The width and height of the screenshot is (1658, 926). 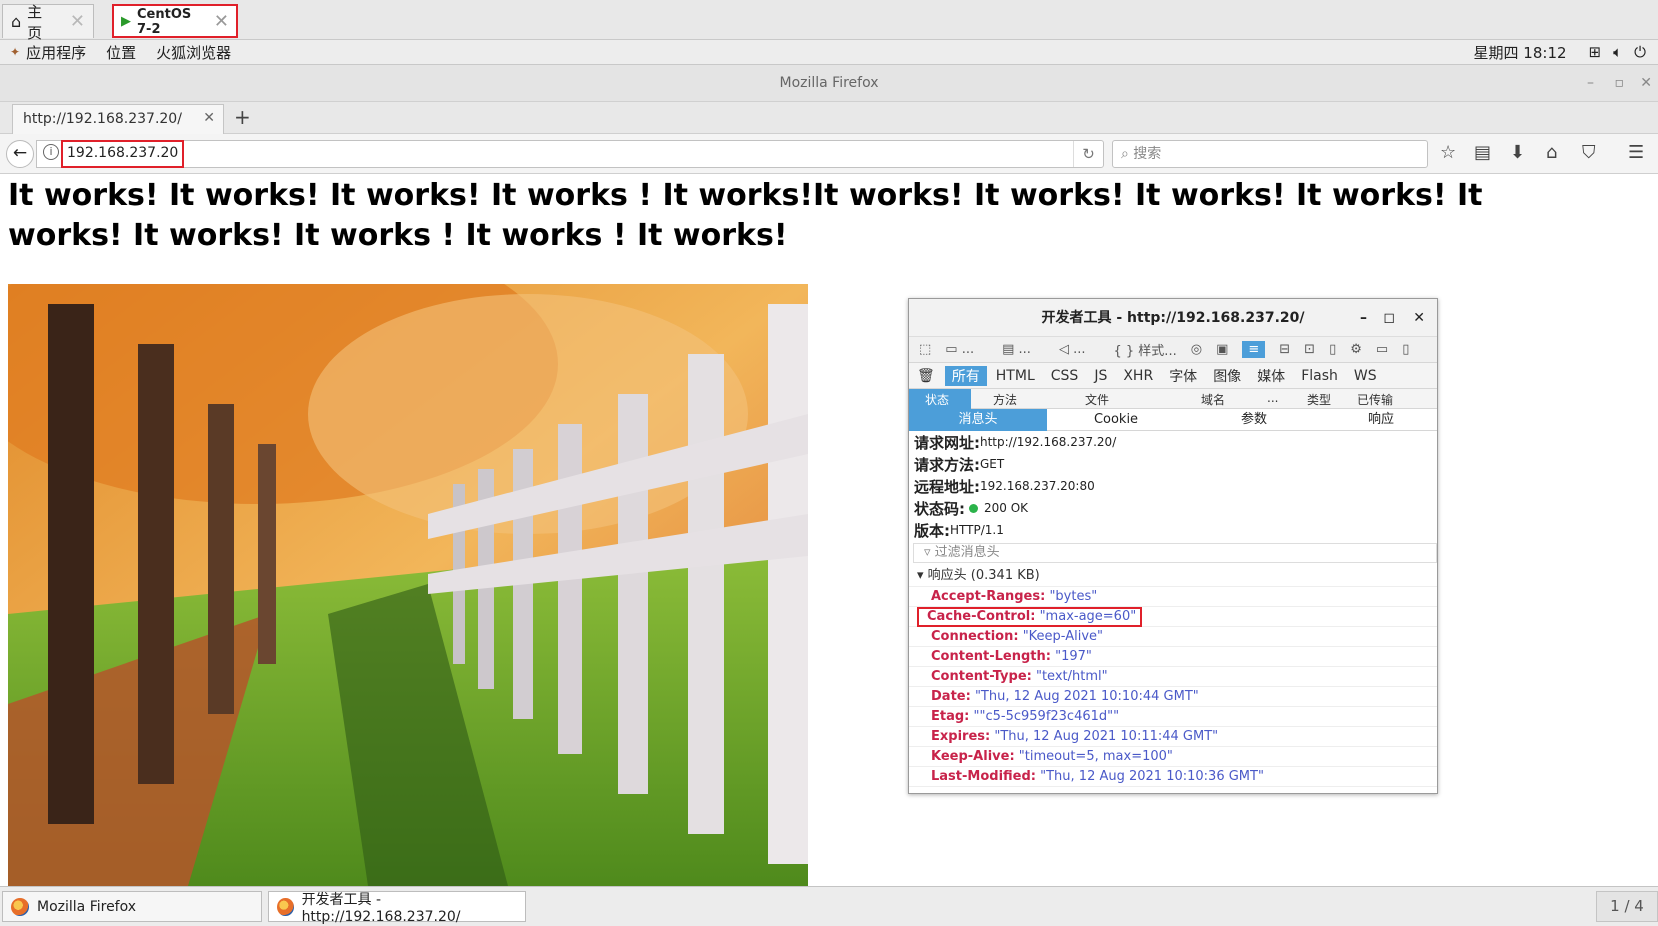 What do you see at coordinates (1520, 52) in the screenshot?
I see `clock: 星期四 18:12` at bounding box center [1520, 52].